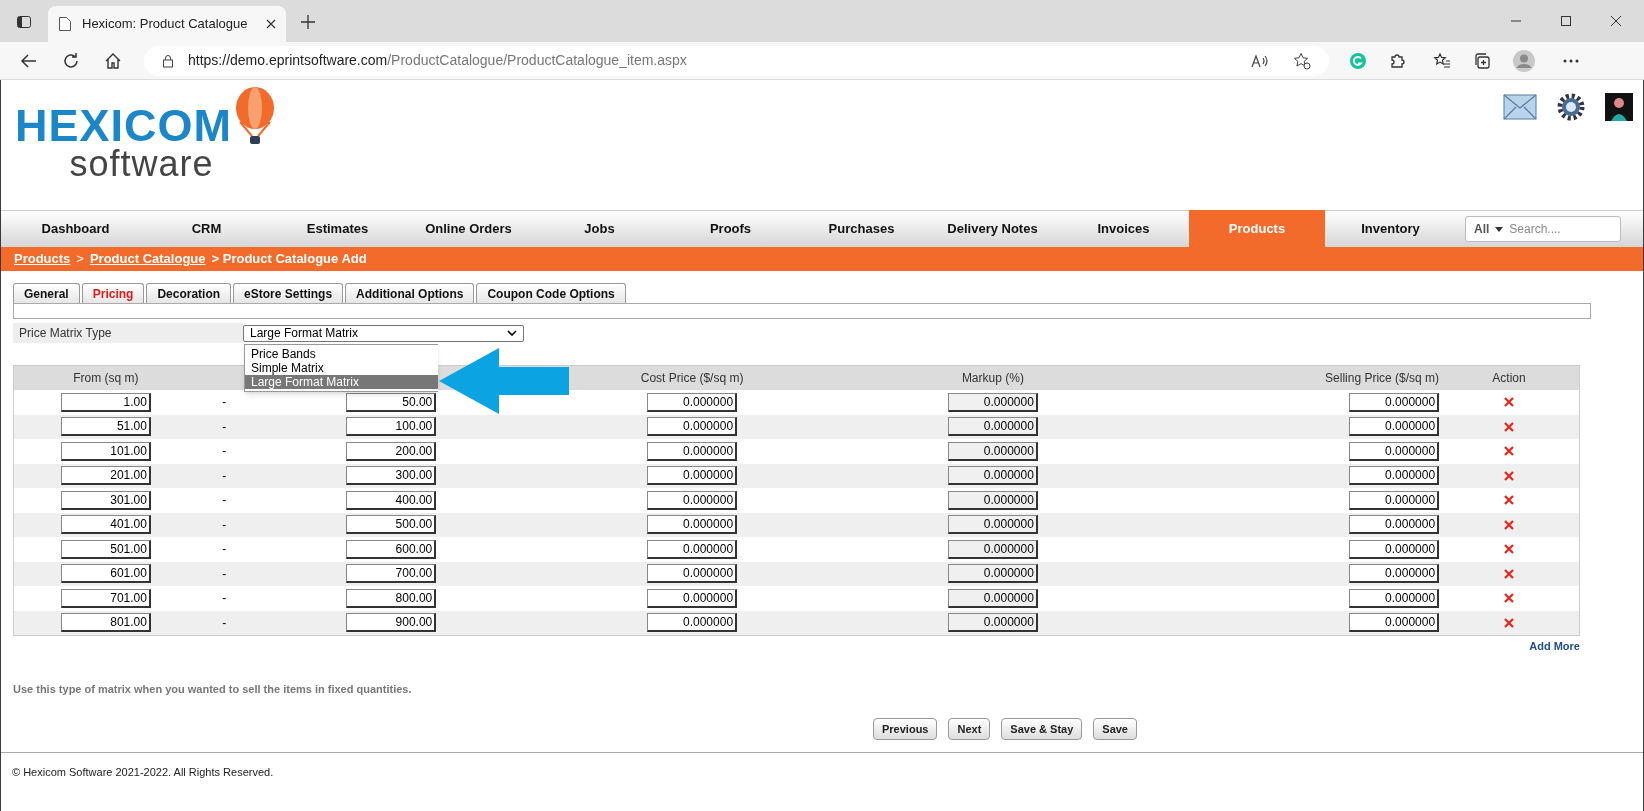 The image size is (1644, 811). What do you see at coordinates (206, 229) in the screenshot?
I see `nav-item: CRM` at bounding box center [206, 229].